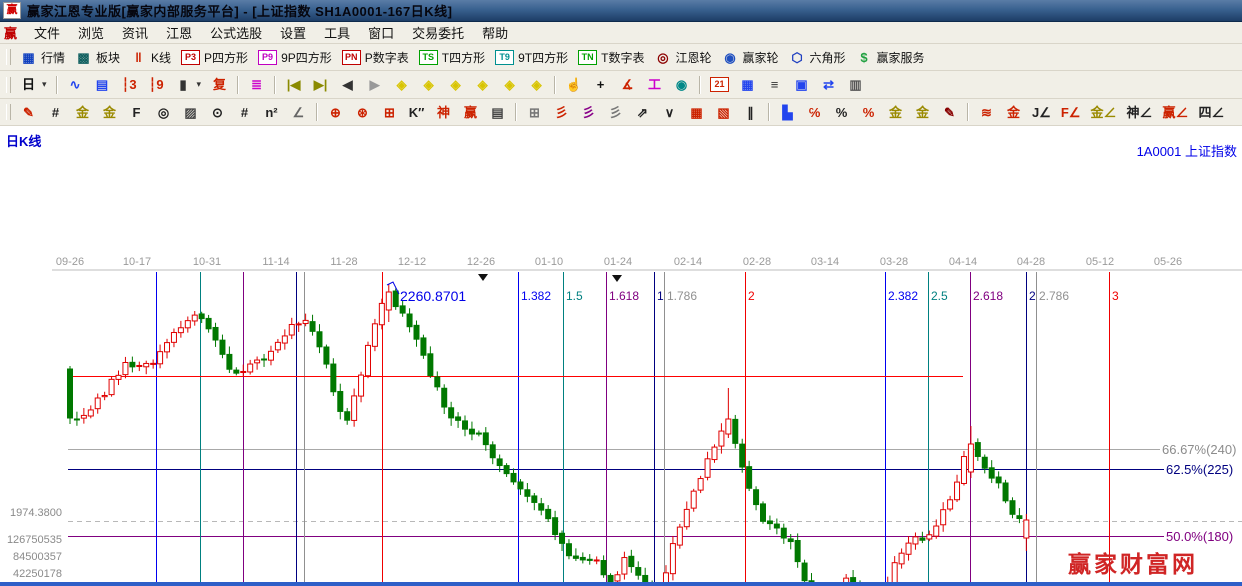 This screenshot has width=1242, height=586. What do you see at coordinates (179, 33) in the screenshot?
I see `menu-item-4: 江恩` at bounding box center [179, 33].